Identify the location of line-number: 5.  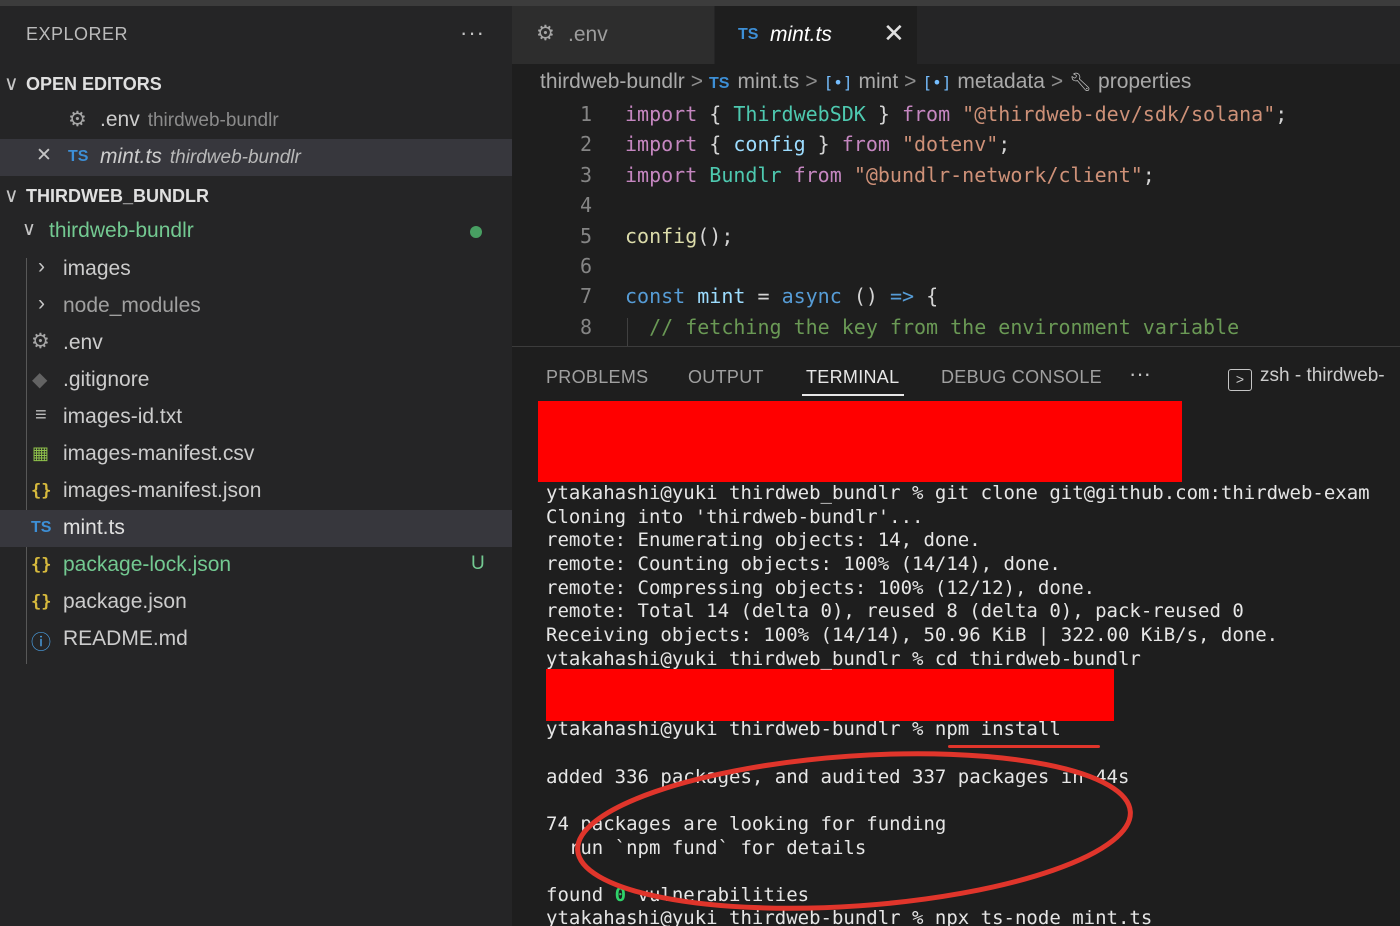
(585, 235).